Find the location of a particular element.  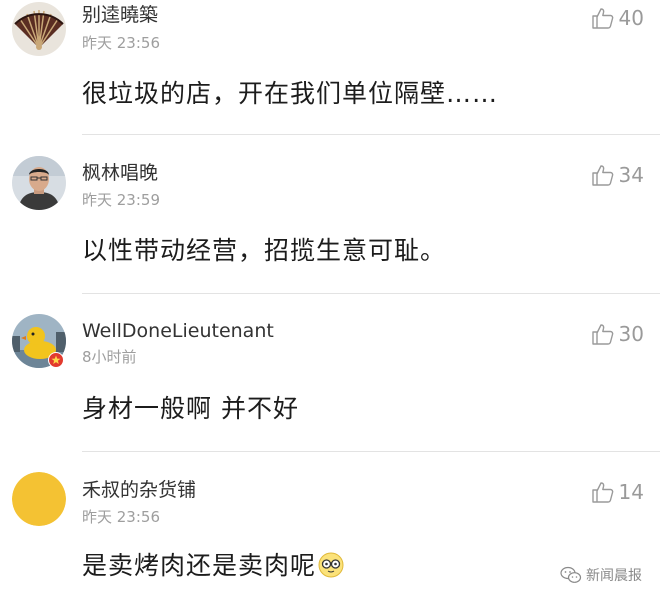

like-button: 14 is located at coordinates (617, 492).